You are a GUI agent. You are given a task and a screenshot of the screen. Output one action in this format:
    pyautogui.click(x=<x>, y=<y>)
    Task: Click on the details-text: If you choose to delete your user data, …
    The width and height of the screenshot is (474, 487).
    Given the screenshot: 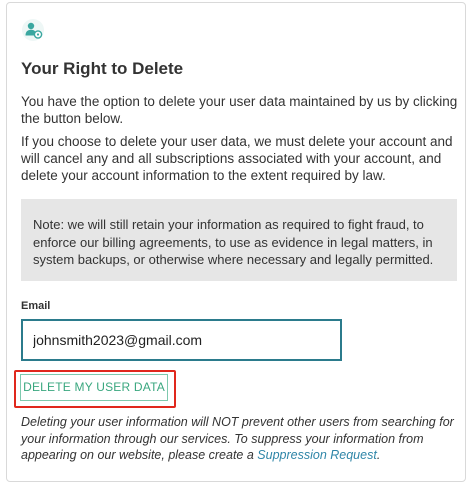 What is the action you would take?
    pyautogui.click(x=237, y=158)
    